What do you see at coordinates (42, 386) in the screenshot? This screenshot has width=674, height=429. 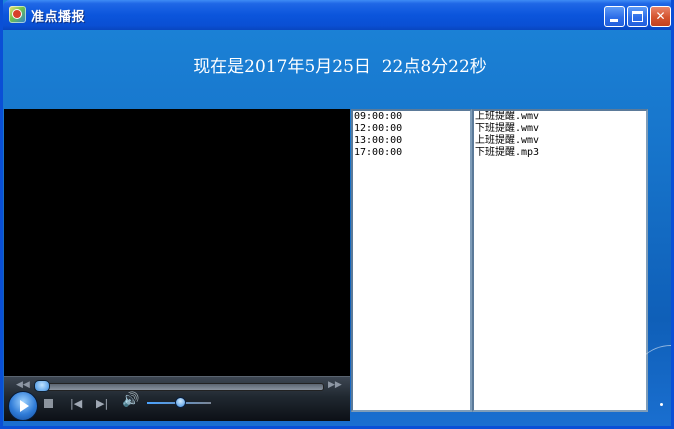 I see `seek-thumb` at bounding box center [42, 386].